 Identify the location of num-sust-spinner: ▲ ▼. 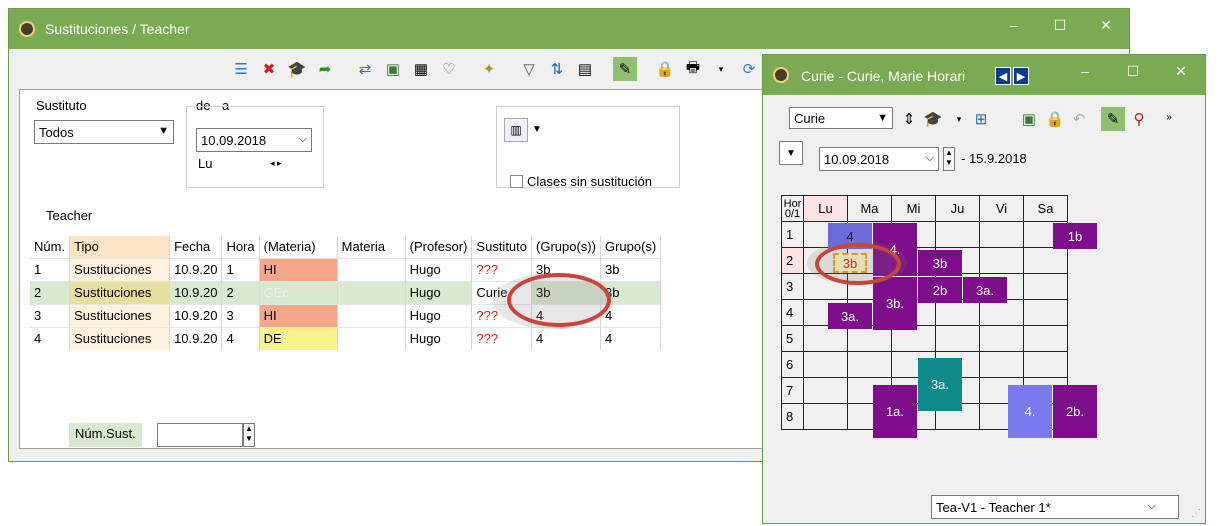
(249, 435).